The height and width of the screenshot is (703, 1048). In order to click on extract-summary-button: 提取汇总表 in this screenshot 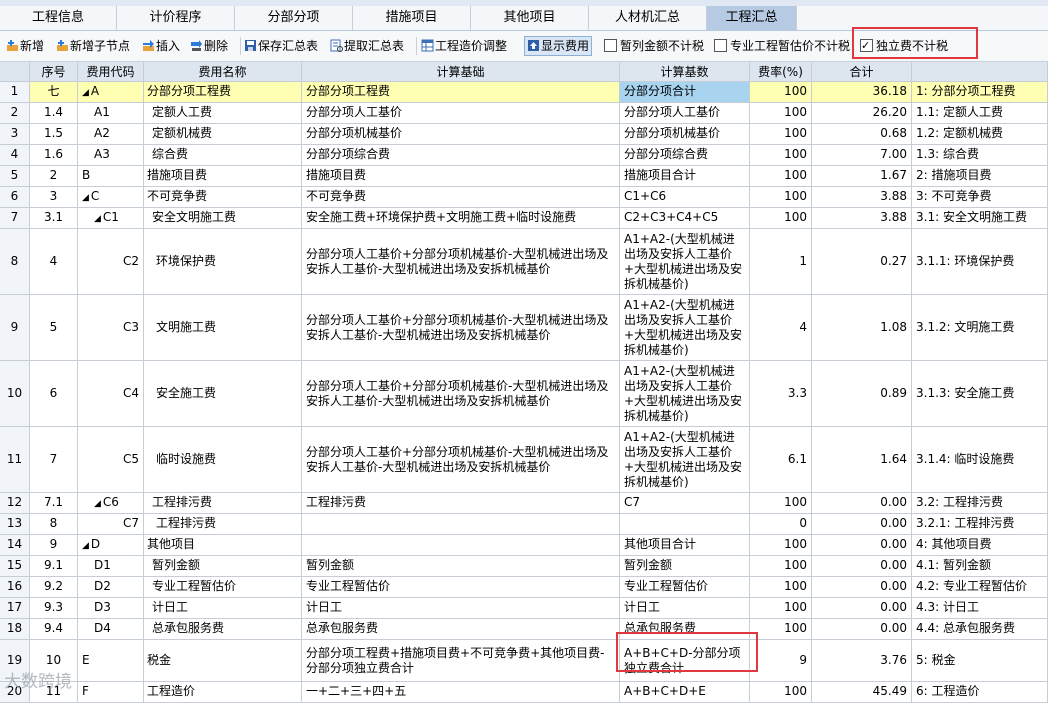, I will do `click(367, 46)`.